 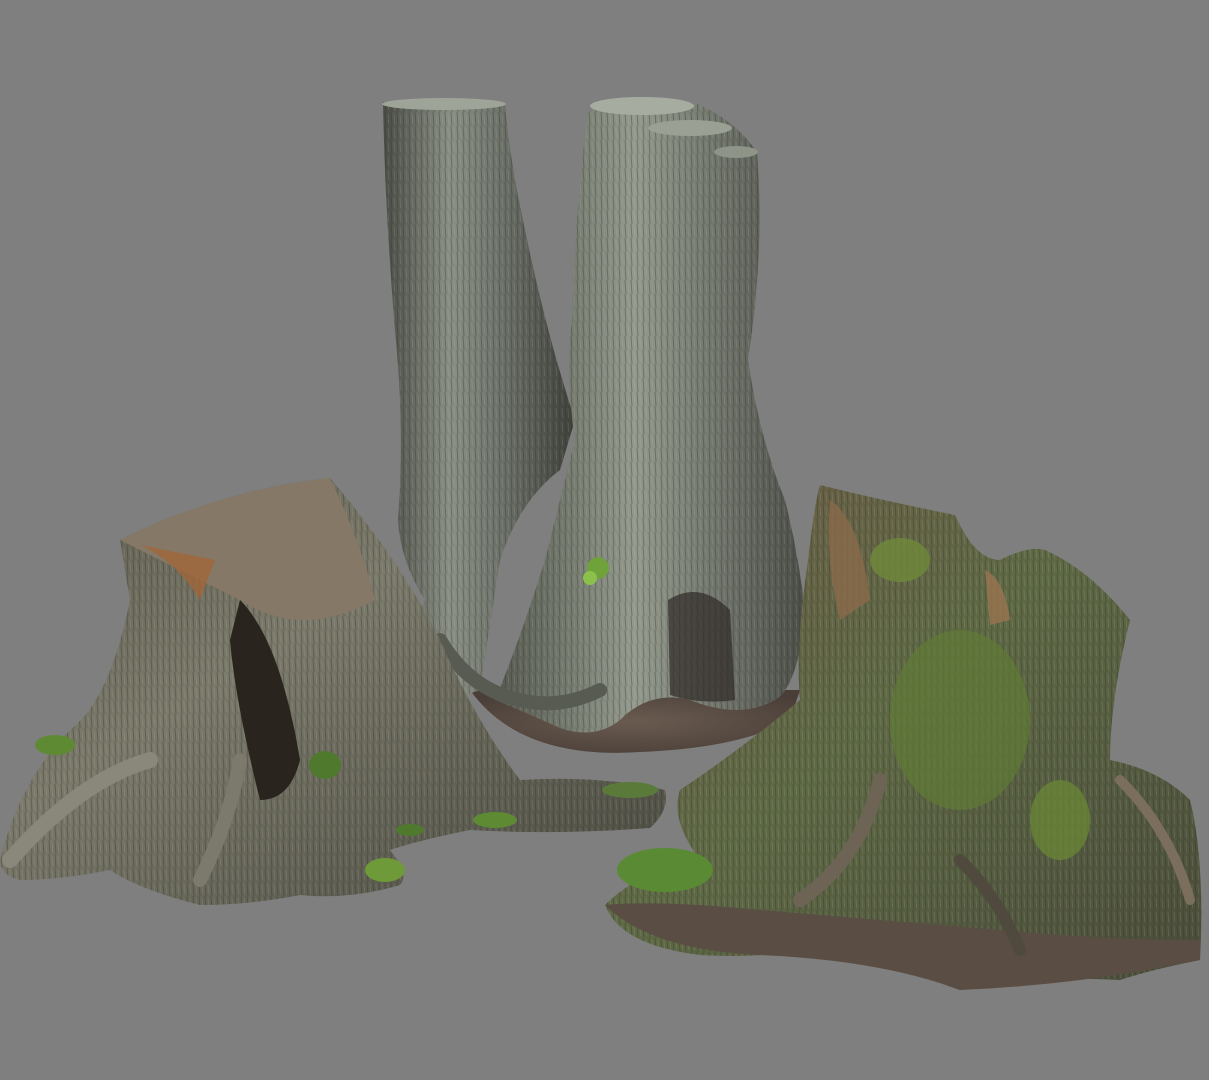 I want to click on left-trunk-cut, so click(x=444, y=104).